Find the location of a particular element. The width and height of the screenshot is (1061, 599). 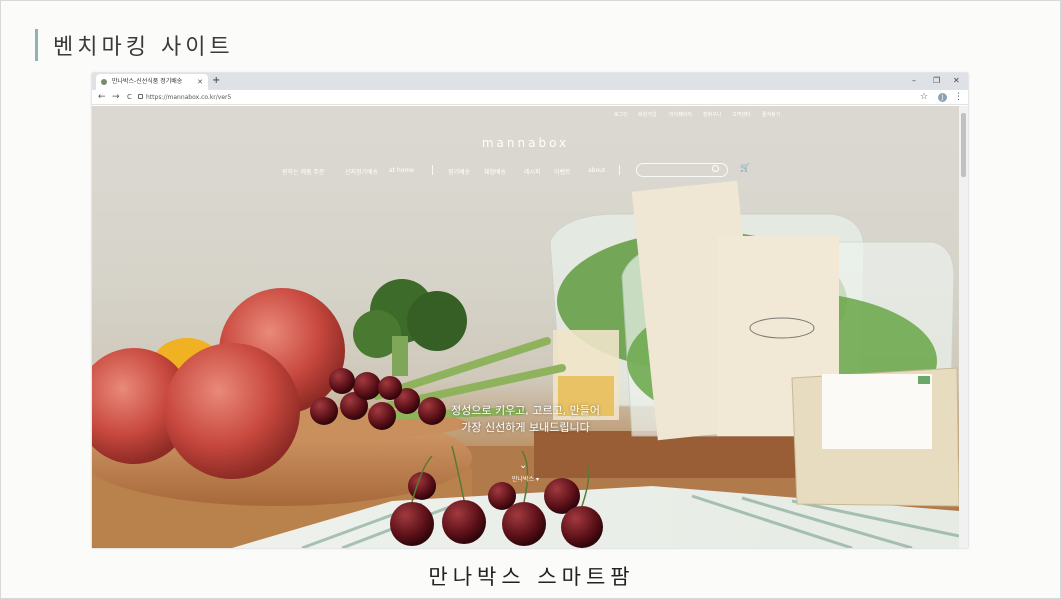

cart-icon: 🛒 is located at coordinates (745, 167).